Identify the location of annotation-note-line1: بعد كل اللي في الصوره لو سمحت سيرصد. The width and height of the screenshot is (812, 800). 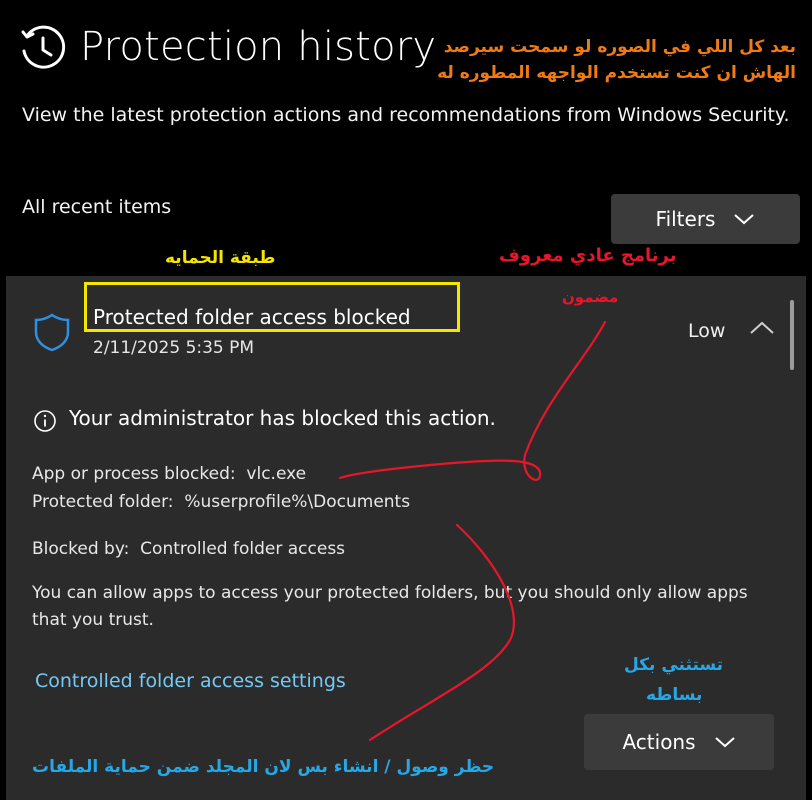
(619, 47).